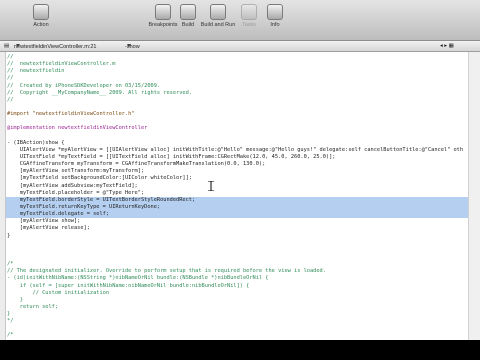  I want to click on run-icon, so click(218, 12).